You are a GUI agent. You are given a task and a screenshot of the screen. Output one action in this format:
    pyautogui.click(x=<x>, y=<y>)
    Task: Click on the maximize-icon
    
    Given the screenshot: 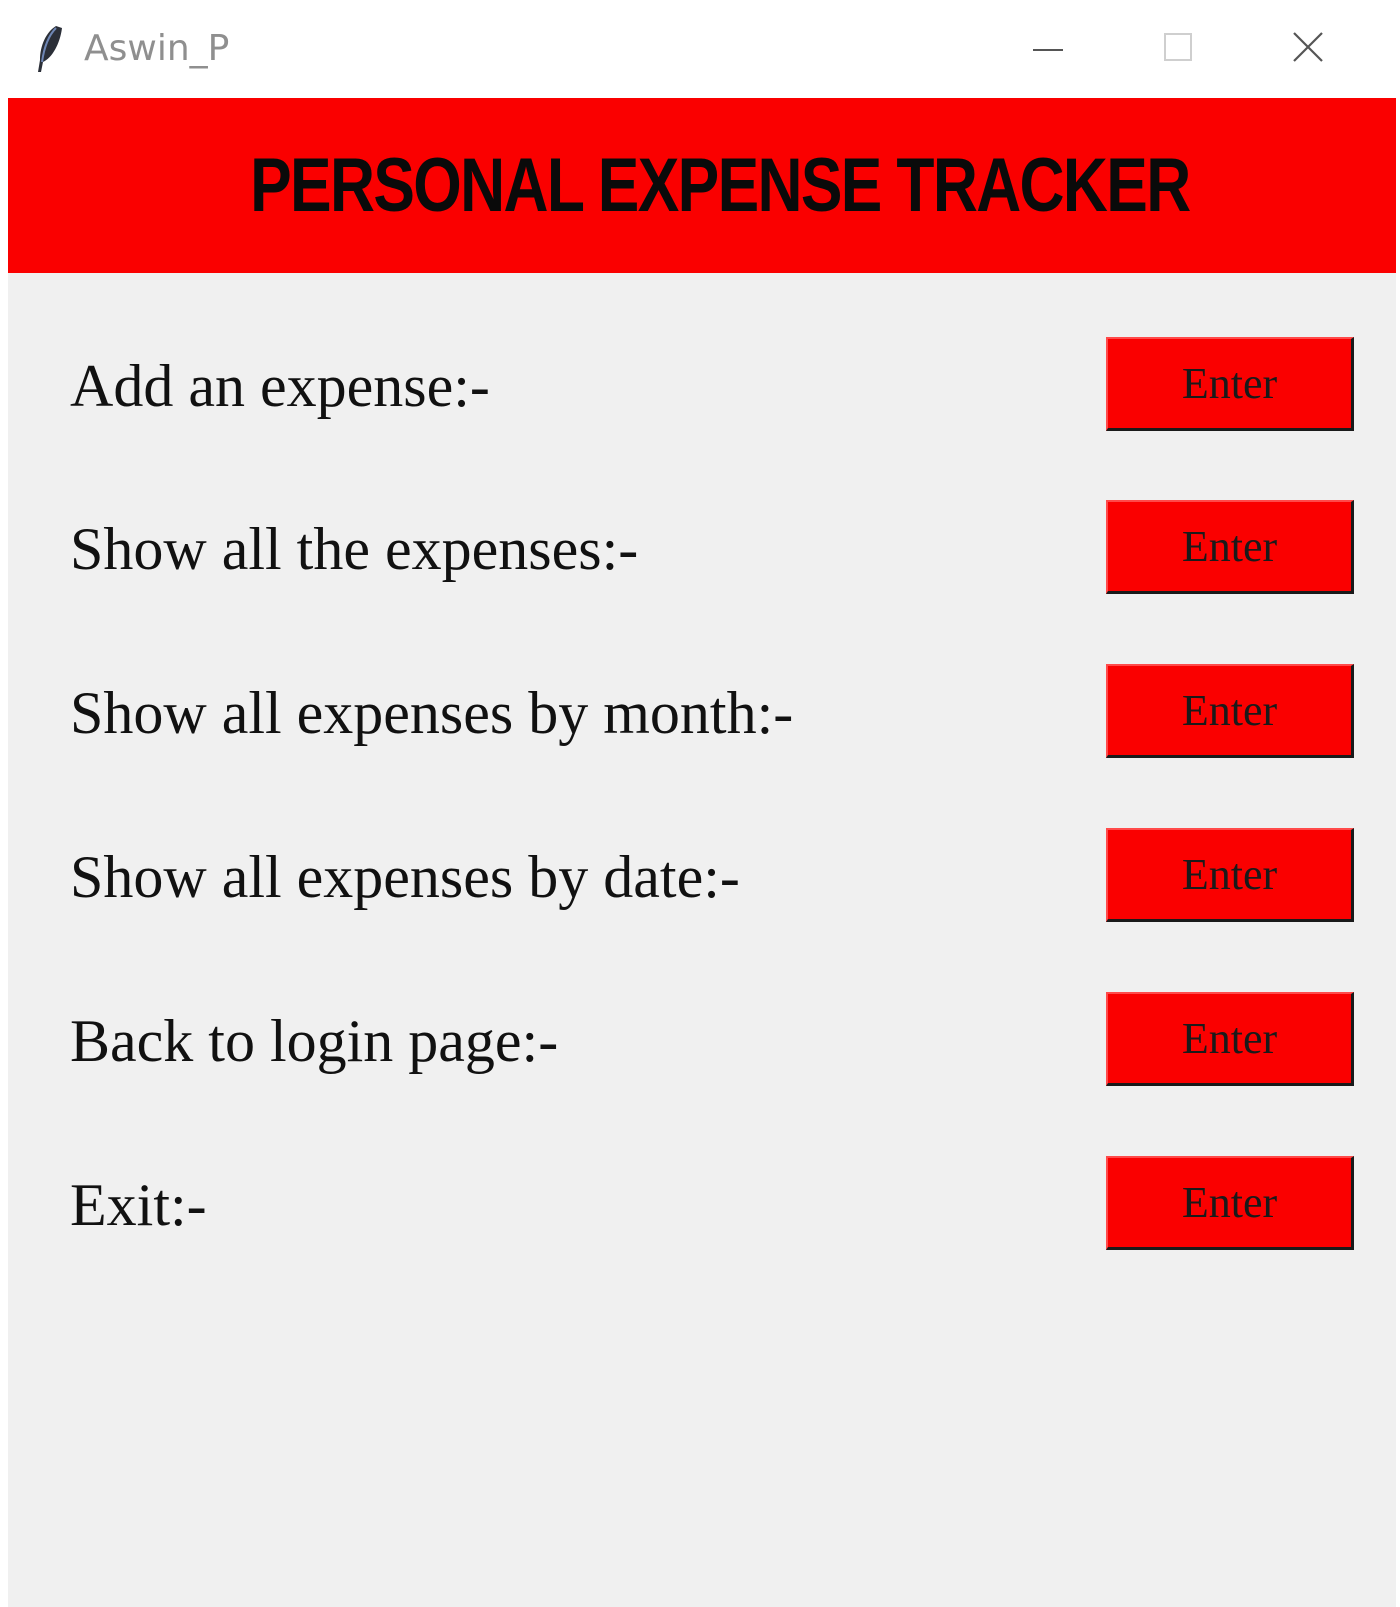 What is the action you would take?
    pyautogui.click(x=1178, y=49)
    